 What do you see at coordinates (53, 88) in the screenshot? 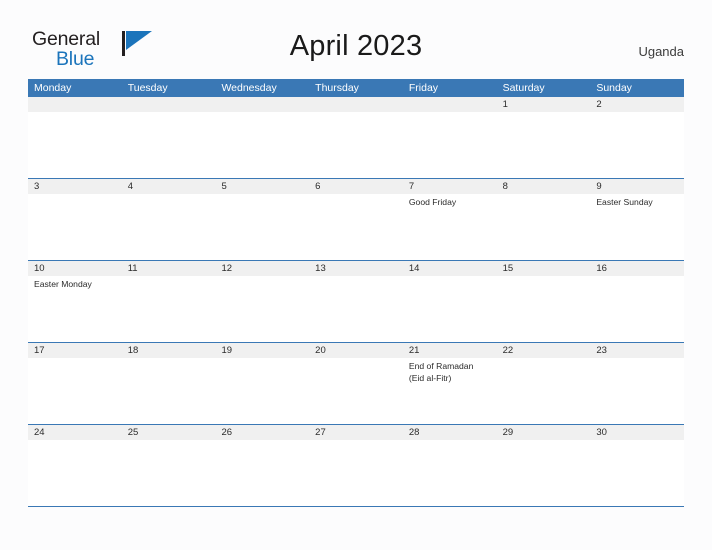
I see `weekday-header-monday: Monday` at bounding box center [53, 88].